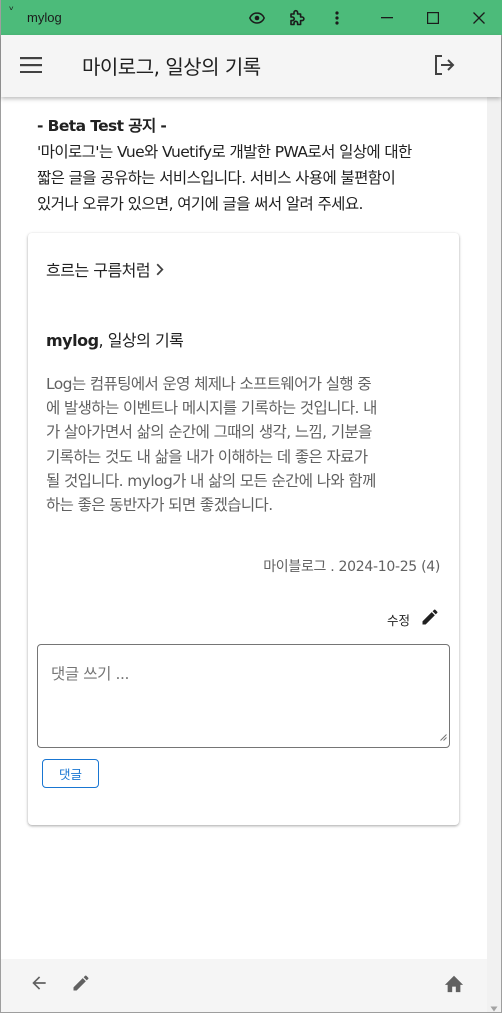 Image resolution: width=502 pixels, height=1013 pixels. Describe the element at coordinates (433, 17) in the screenshot. I see `maximize-icon` at that location.